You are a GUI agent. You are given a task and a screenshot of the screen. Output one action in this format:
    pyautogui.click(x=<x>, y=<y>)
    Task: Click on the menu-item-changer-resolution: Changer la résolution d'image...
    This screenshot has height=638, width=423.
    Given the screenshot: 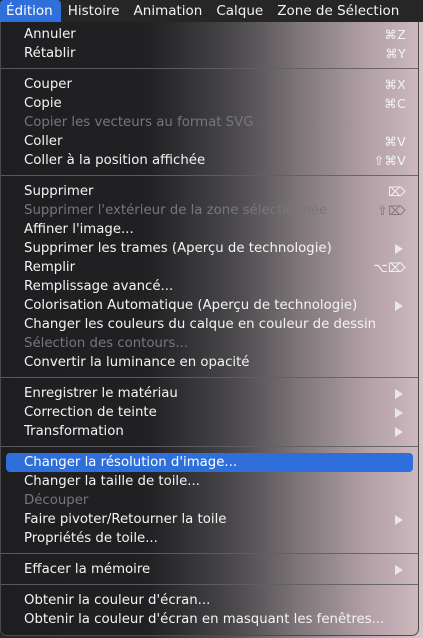 What is the action you would take?
    pyautogui.click(x=209, y=462)
    